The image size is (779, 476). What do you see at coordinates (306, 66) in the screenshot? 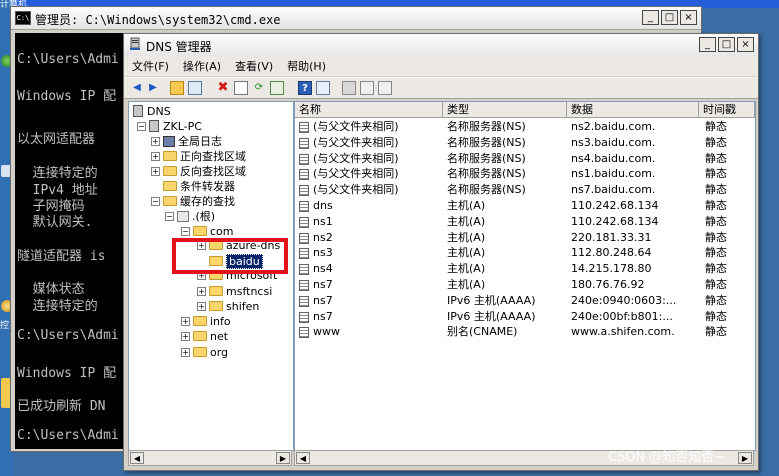
I see `menu-help: 帮助(H)` at bounding box center [306, 66].